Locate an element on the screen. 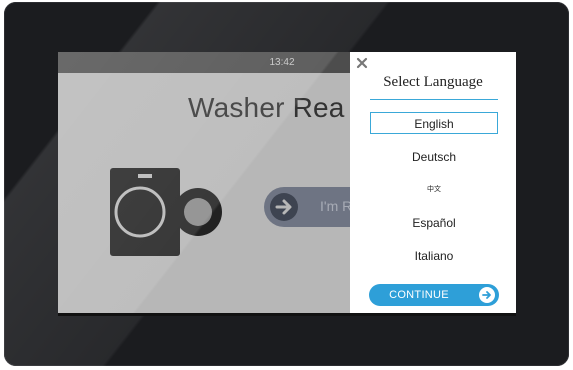 The height and width of the screenshot is (370, 573). screen-bottom-edge is located at coordinates (287, 314).